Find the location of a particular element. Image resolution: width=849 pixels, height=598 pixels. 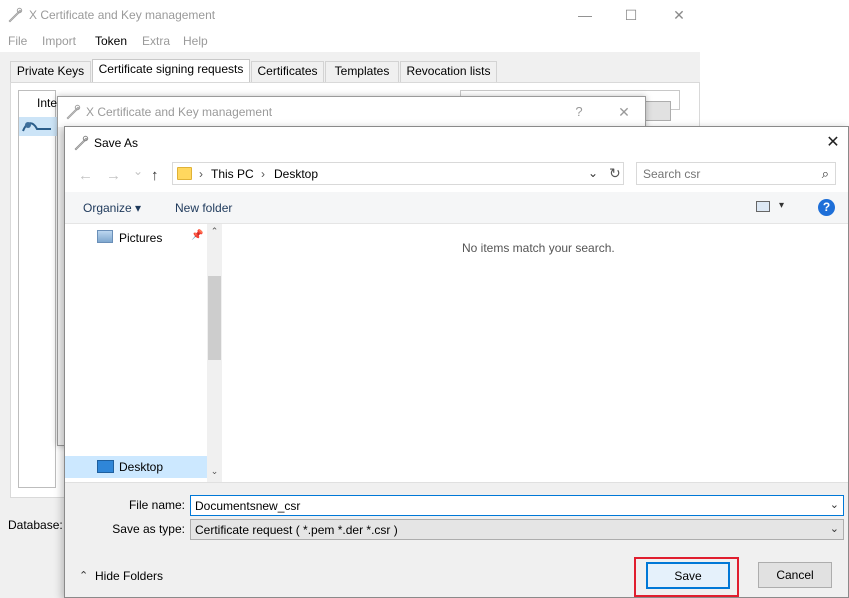

export-dialog-titlebar: X Certificate and Key management ? ✕ is located at coordinates (351, 112).